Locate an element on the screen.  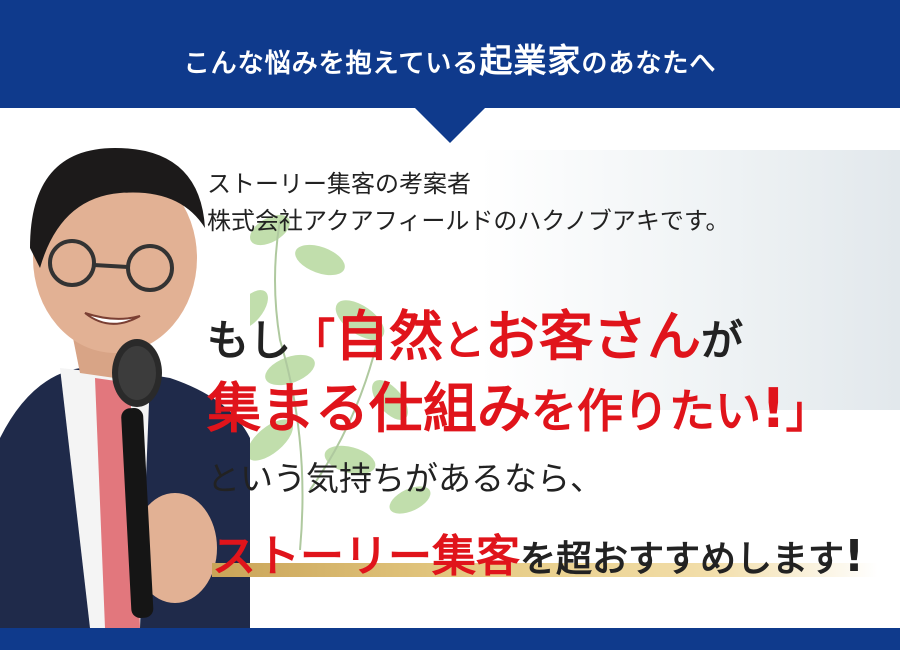
intro-text: ストーリー集客の考案者 株式会社アクアフィールドのハクノブアキです。 is located at coordinates (468, 203).